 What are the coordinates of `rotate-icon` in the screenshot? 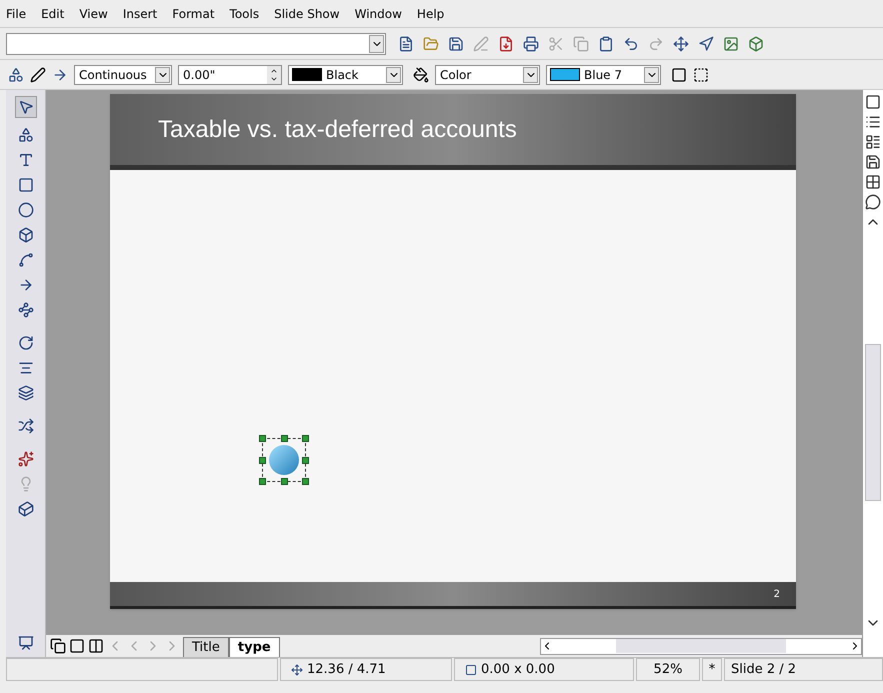 It's located at (26, 343).